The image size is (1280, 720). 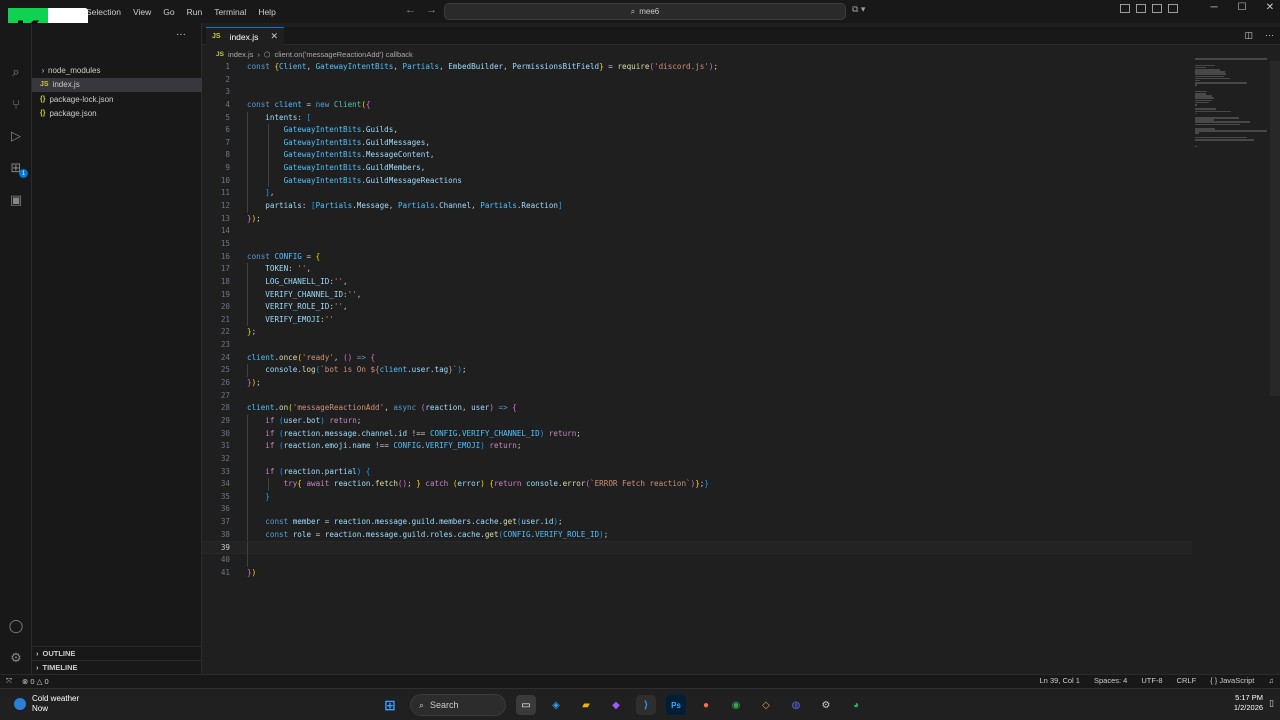 What do you see at coordinates (1157, 8) in the screenshot?
I see `toggle-panel-icon` at bounding box center [1157, 8].